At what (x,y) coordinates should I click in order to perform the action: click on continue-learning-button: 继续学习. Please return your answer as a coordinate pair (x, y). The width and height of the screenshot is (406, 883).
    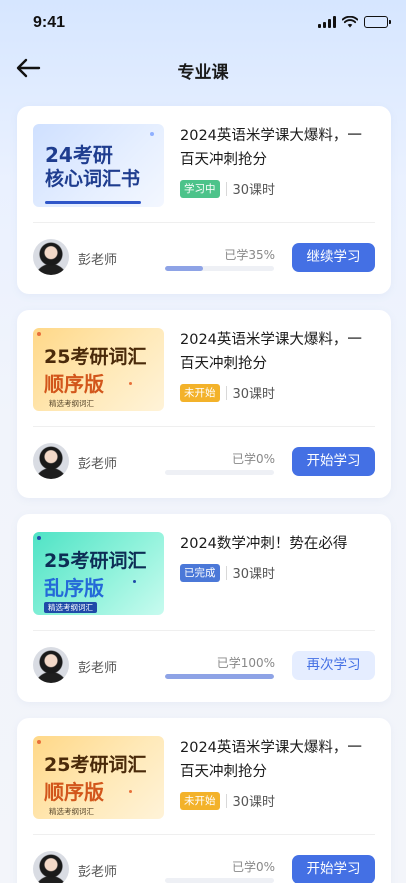
    Looking at the image, I should click on (333, 257).